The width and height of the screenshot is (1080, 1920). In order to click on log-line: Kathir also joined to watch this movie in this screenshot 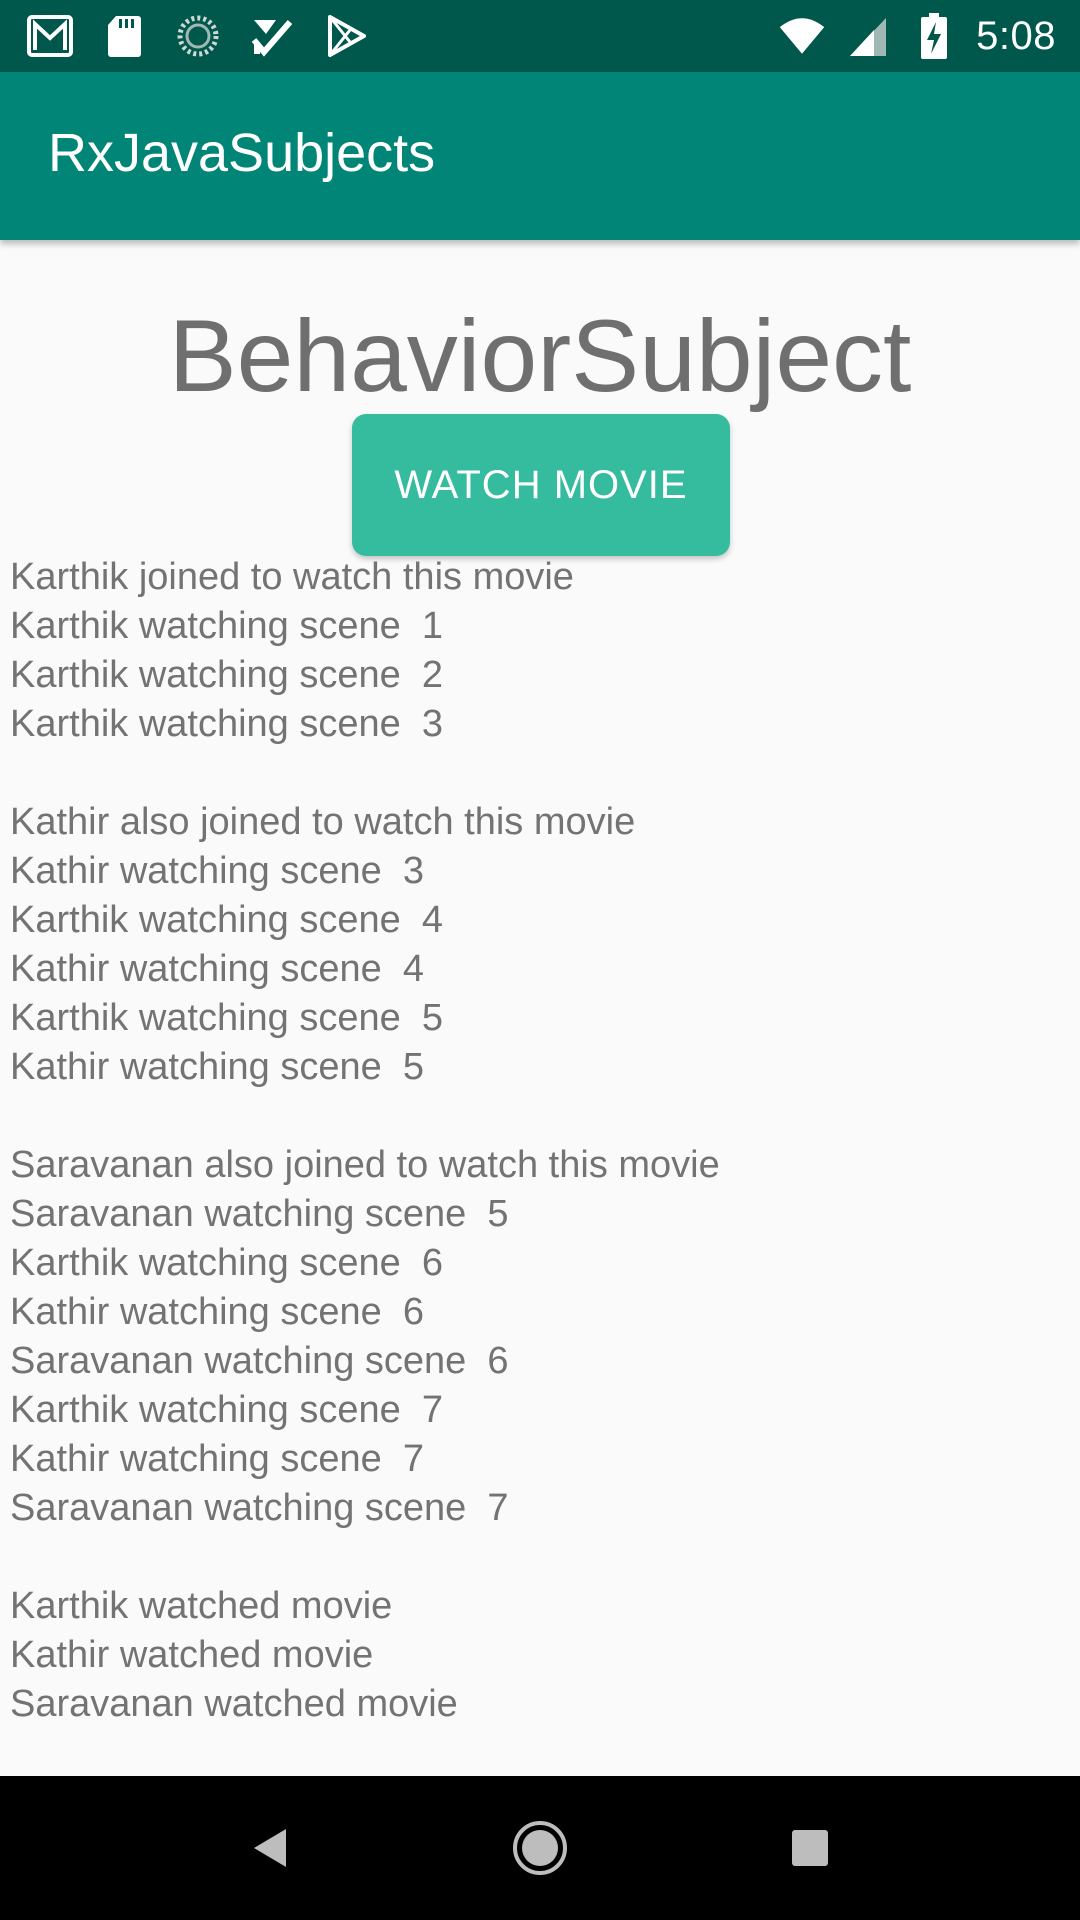, I will do `click(323, 822)`.